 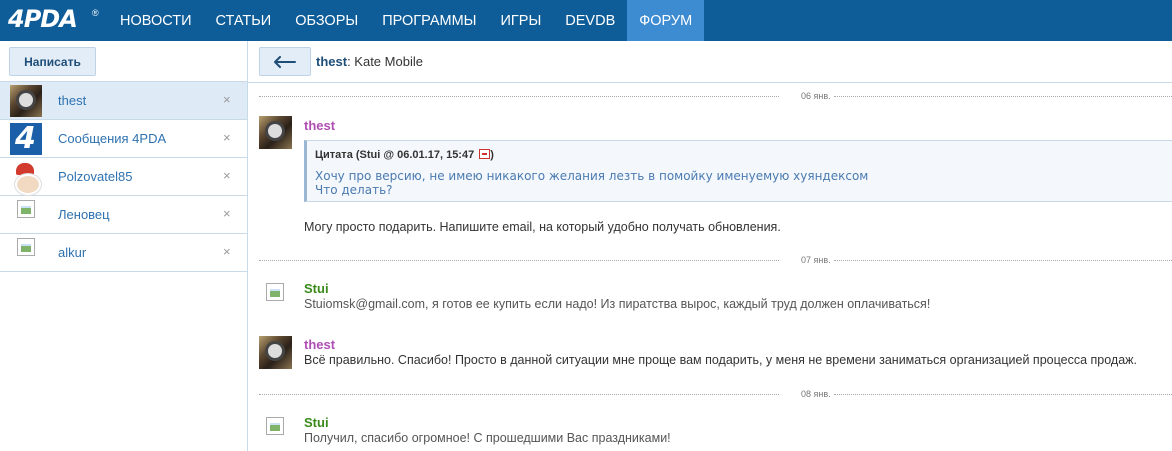 What do you see at coordinates (123, 101) in the screenshot?
I see `contact-item-thest: thest ×` at bounding box center [123, 101].